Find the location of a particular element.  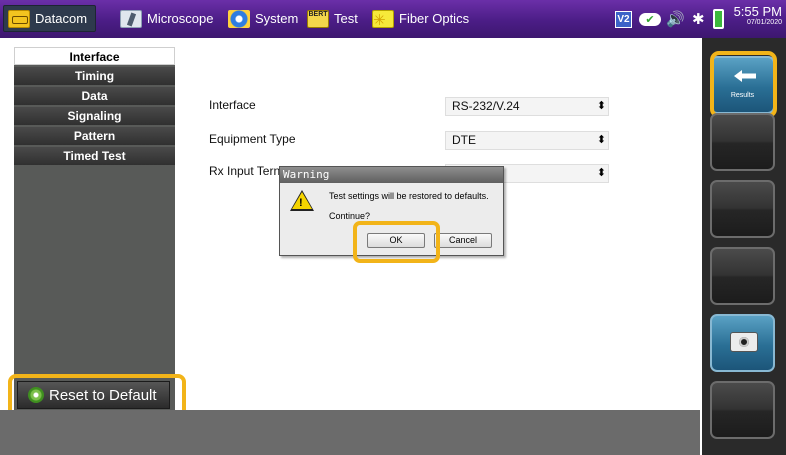

ok-highlight is located at coordinates (396, 242).